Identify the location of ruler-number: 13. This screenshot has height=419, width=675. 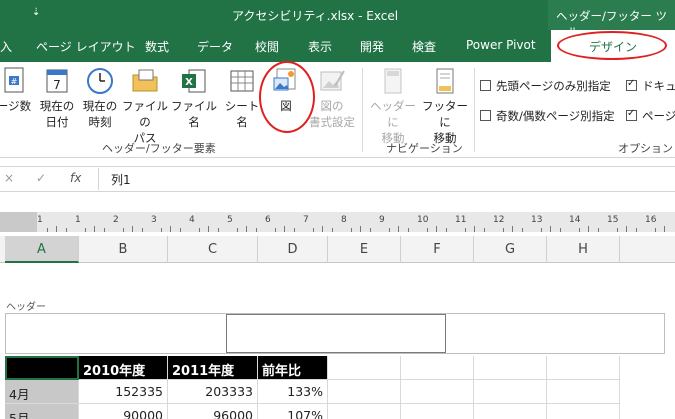
(537, 220).